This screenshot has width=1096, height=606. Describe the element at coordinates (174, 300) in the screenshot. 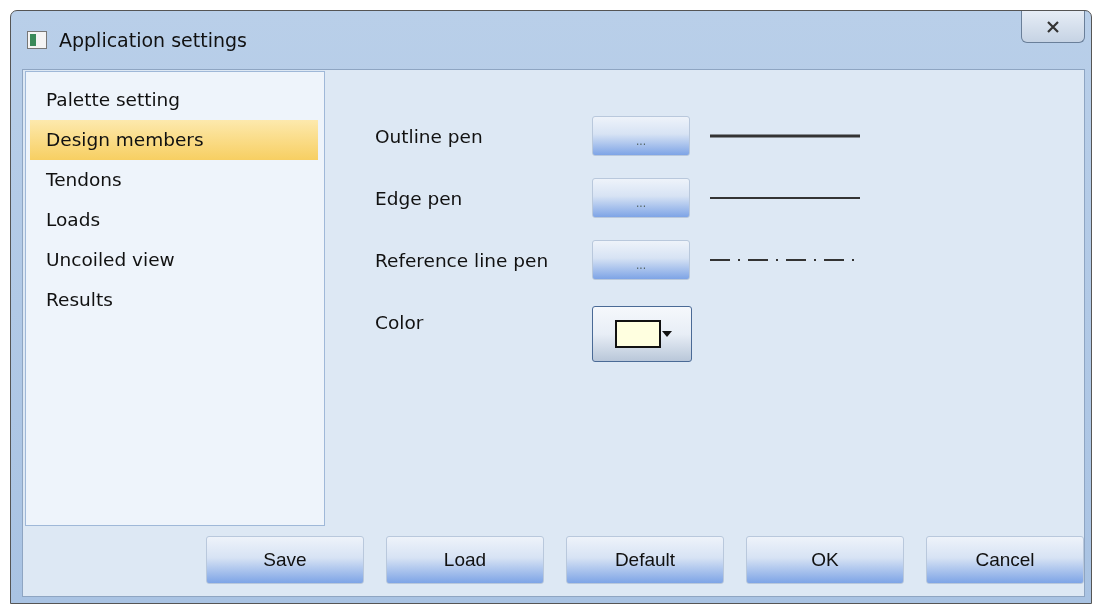

I see `category-item: Results` at that location.